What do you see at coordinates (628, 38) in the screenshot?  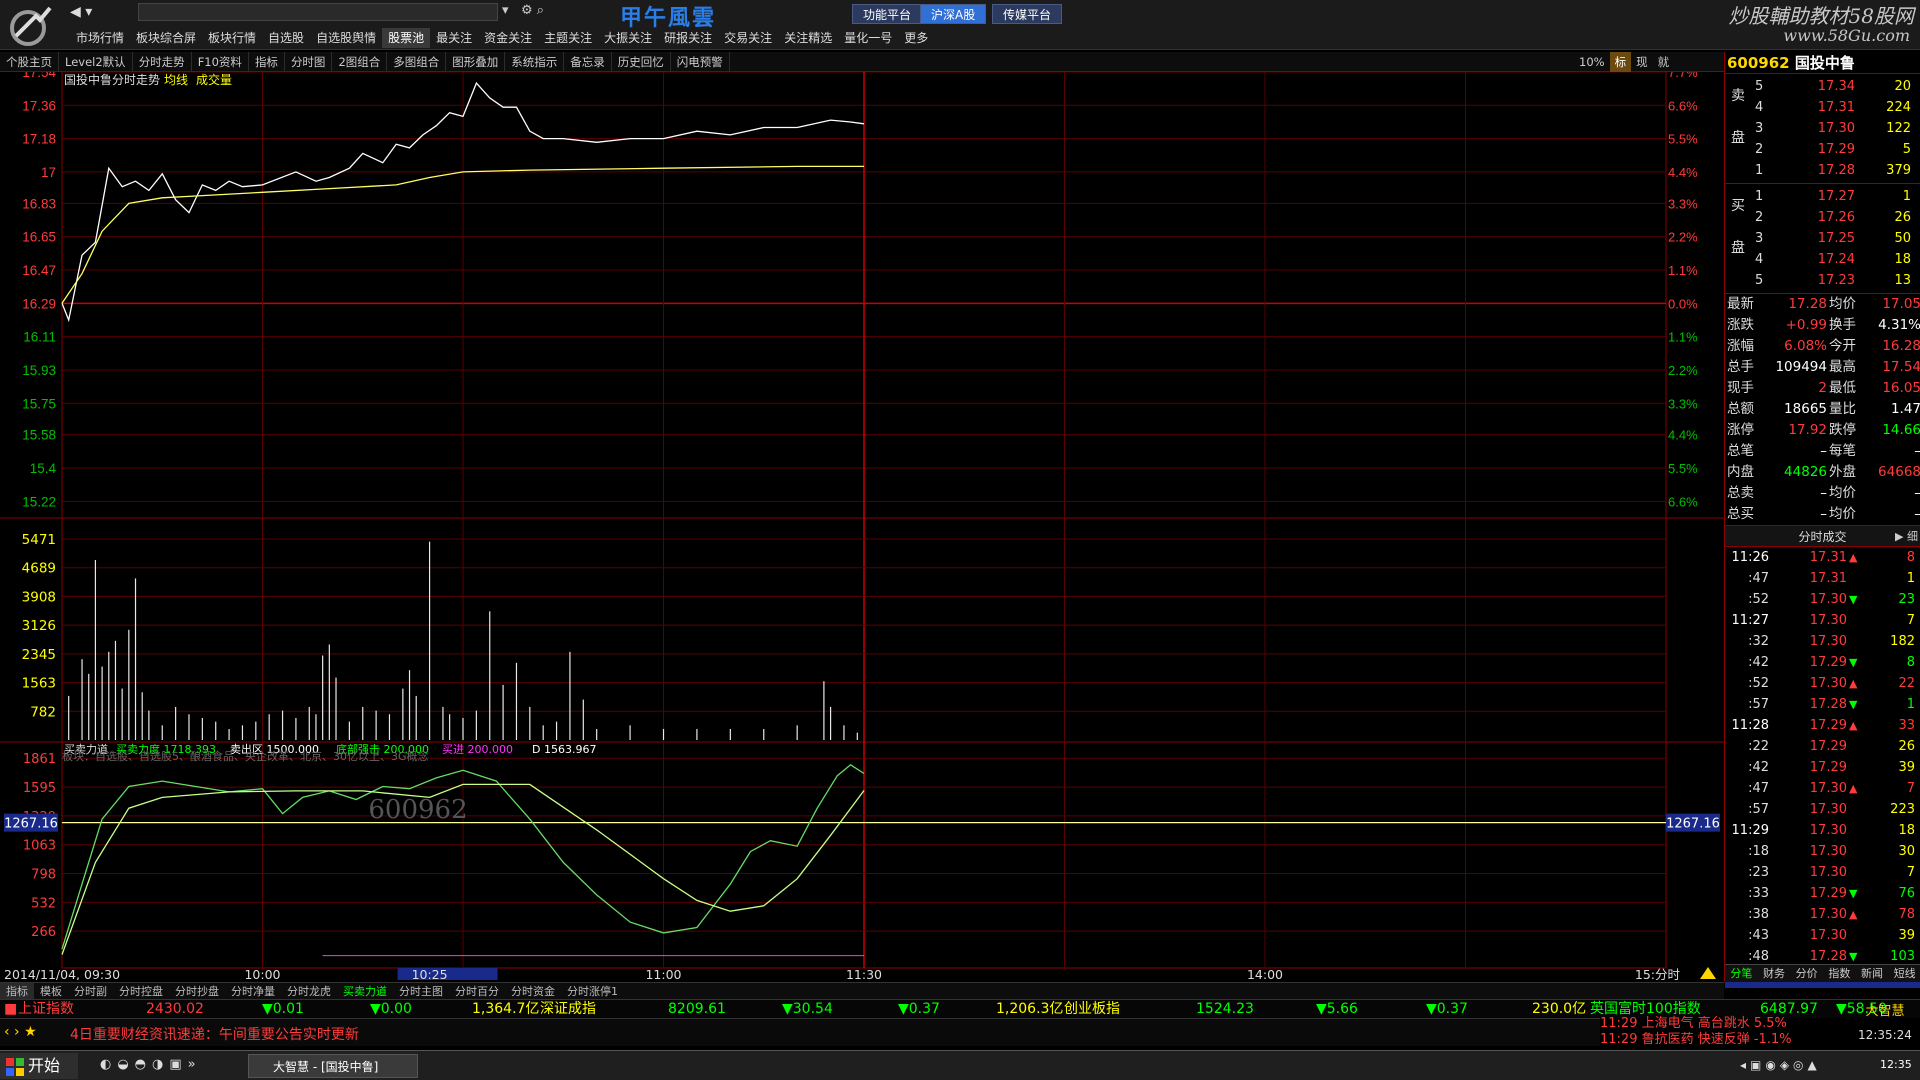 I see `menu-item: 大振关注` at bounding box center [628, 38].